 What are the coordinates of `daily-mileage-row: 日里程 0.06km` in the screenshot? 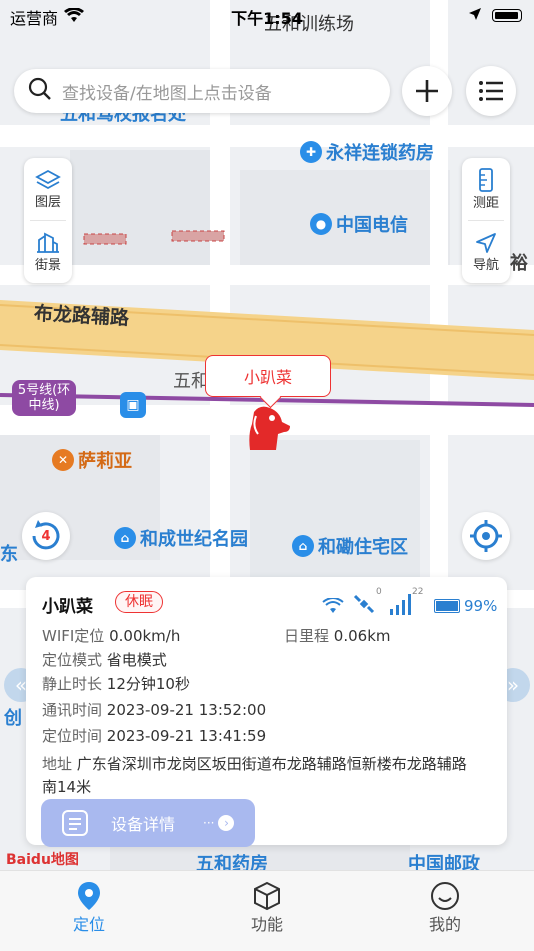 It's located at (337, 635).